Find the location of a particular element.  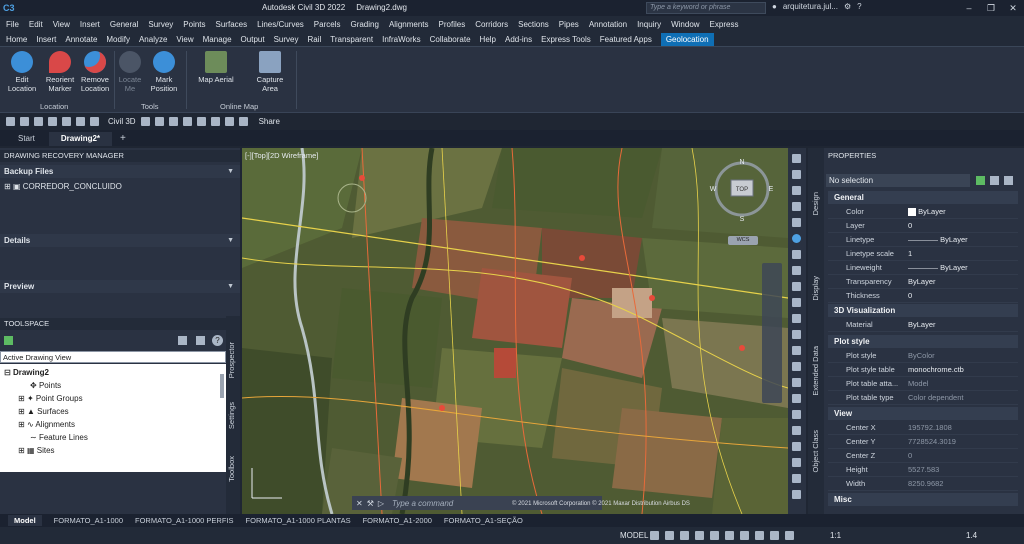

zoom-level: 1.4 is located at coordinates (971, 535).